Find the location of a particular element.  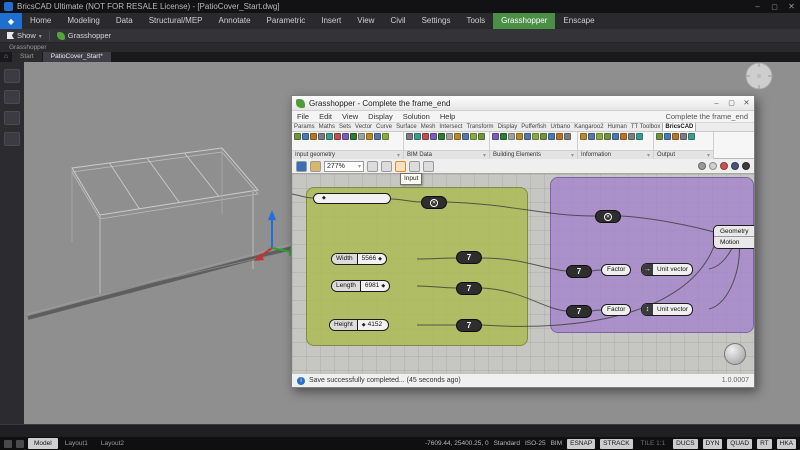

doc-tab-start: Start is located at coordinates (27, 57).